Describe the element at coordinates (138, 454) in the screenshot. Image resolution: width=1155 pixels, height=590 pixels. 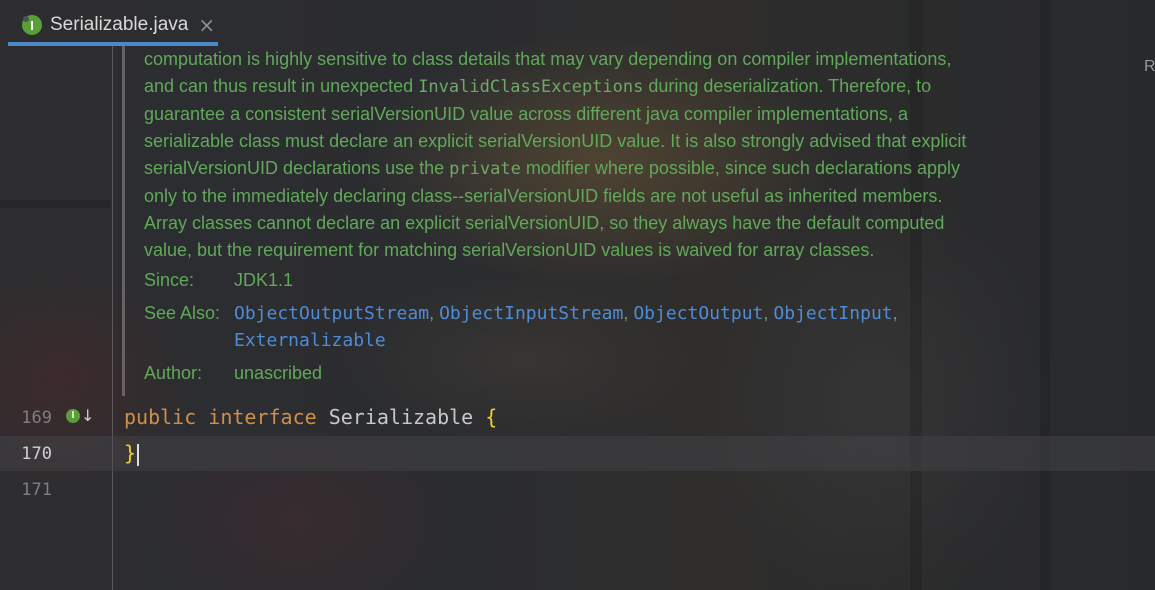
I see `text-caret` at that location.